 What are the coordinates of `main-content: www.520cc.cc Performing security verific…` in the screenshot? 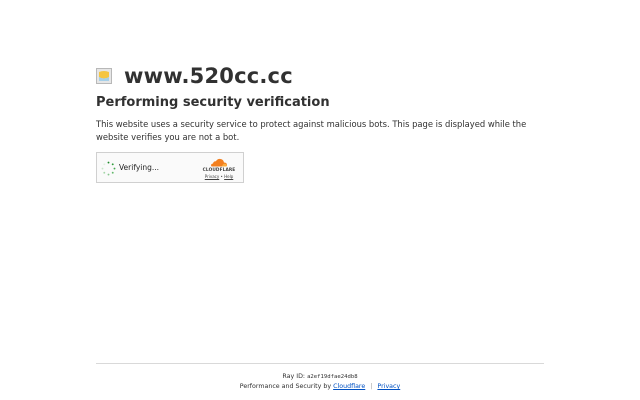 It's located at (321, 102).